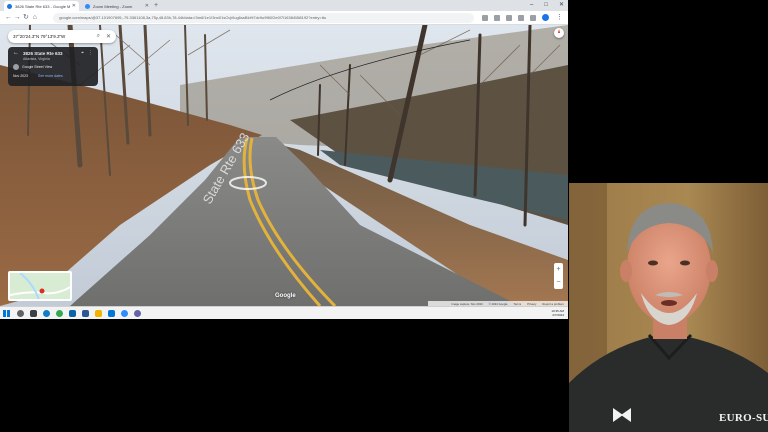 This screenshot has height=432, width=768. I want to click on tab-zoom-meeting: Zoom Meeting - Zoom ✕, so click(117, 6).